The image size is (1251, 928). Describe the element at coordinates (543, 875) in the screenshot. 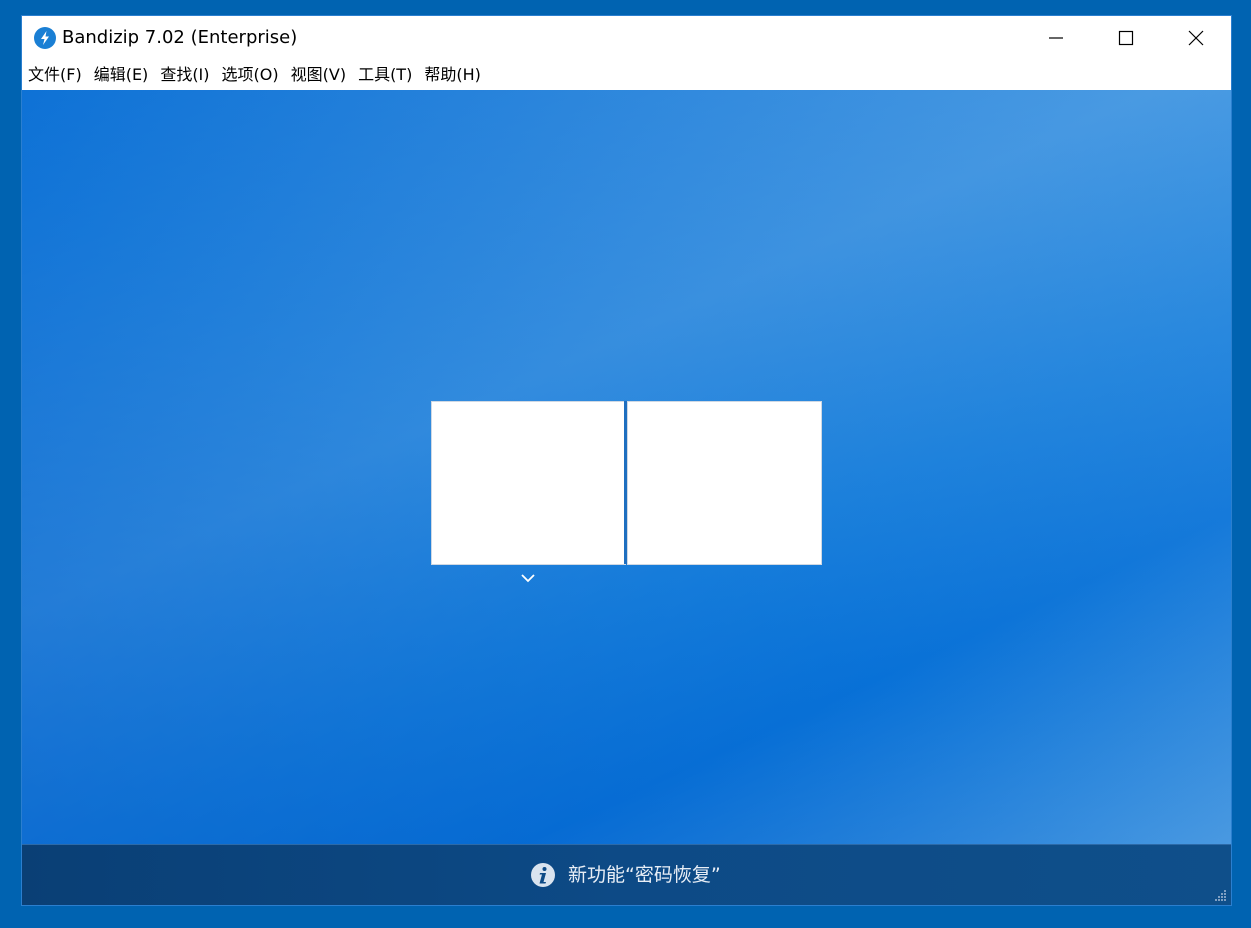

I see `info-icon` at that location.